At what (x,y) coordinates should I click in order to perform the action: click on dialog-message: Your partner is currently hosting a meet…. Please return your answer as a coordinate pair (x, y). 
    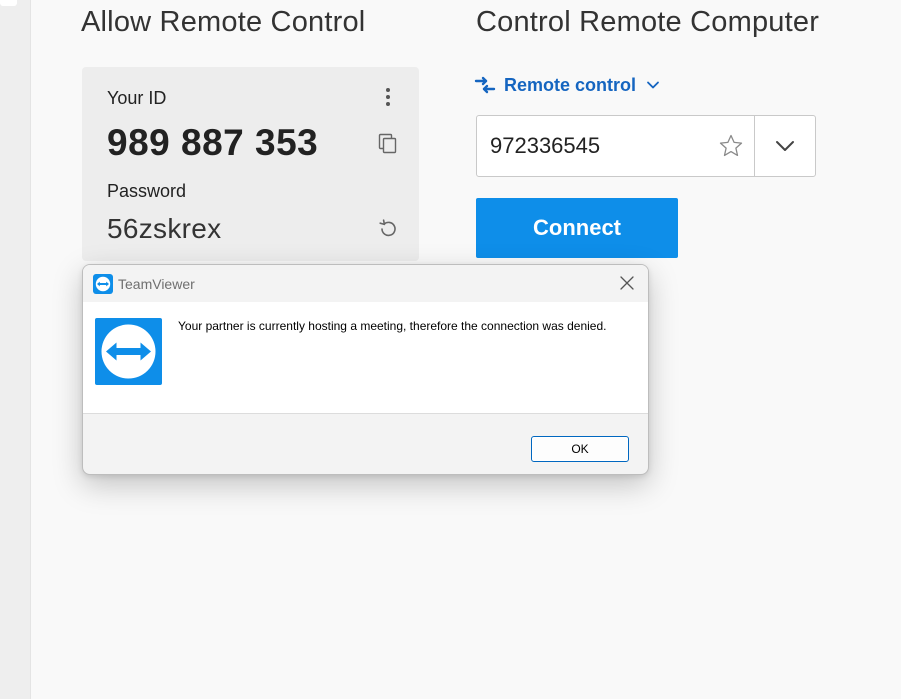
    Looking at the image, I should click on (392, 326).